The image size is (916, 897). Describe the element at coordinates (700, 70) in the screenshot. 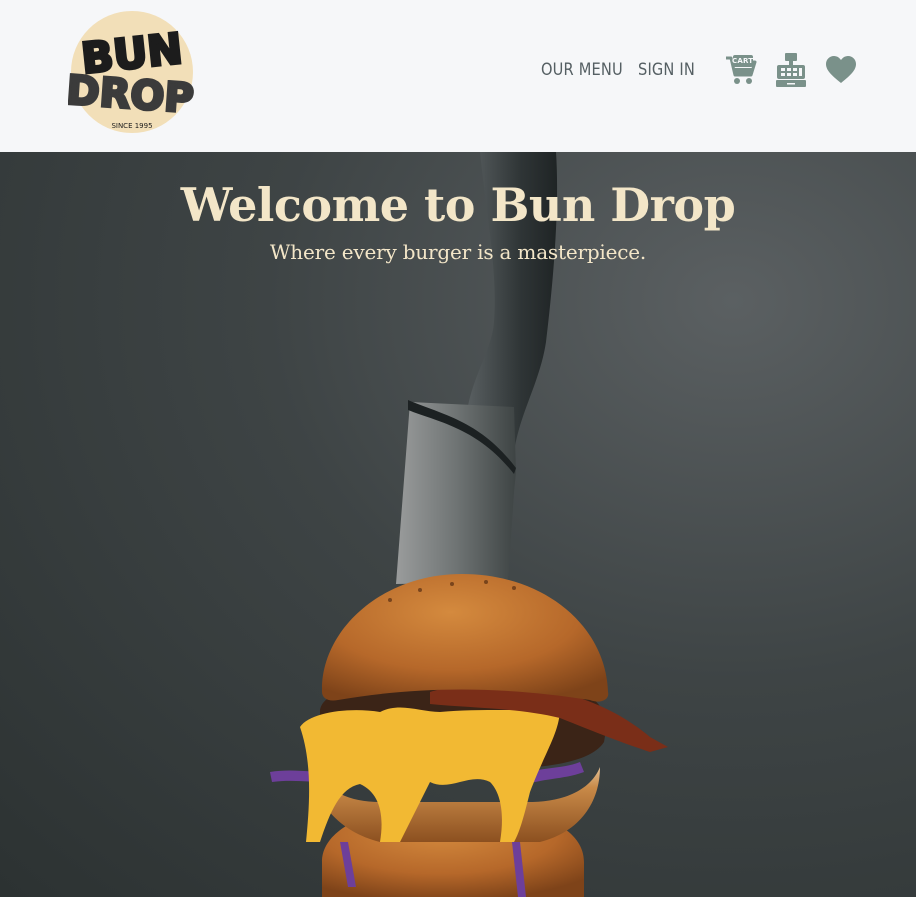

I see `main-nav: OUR MENU SIGN IN CART` at that location.